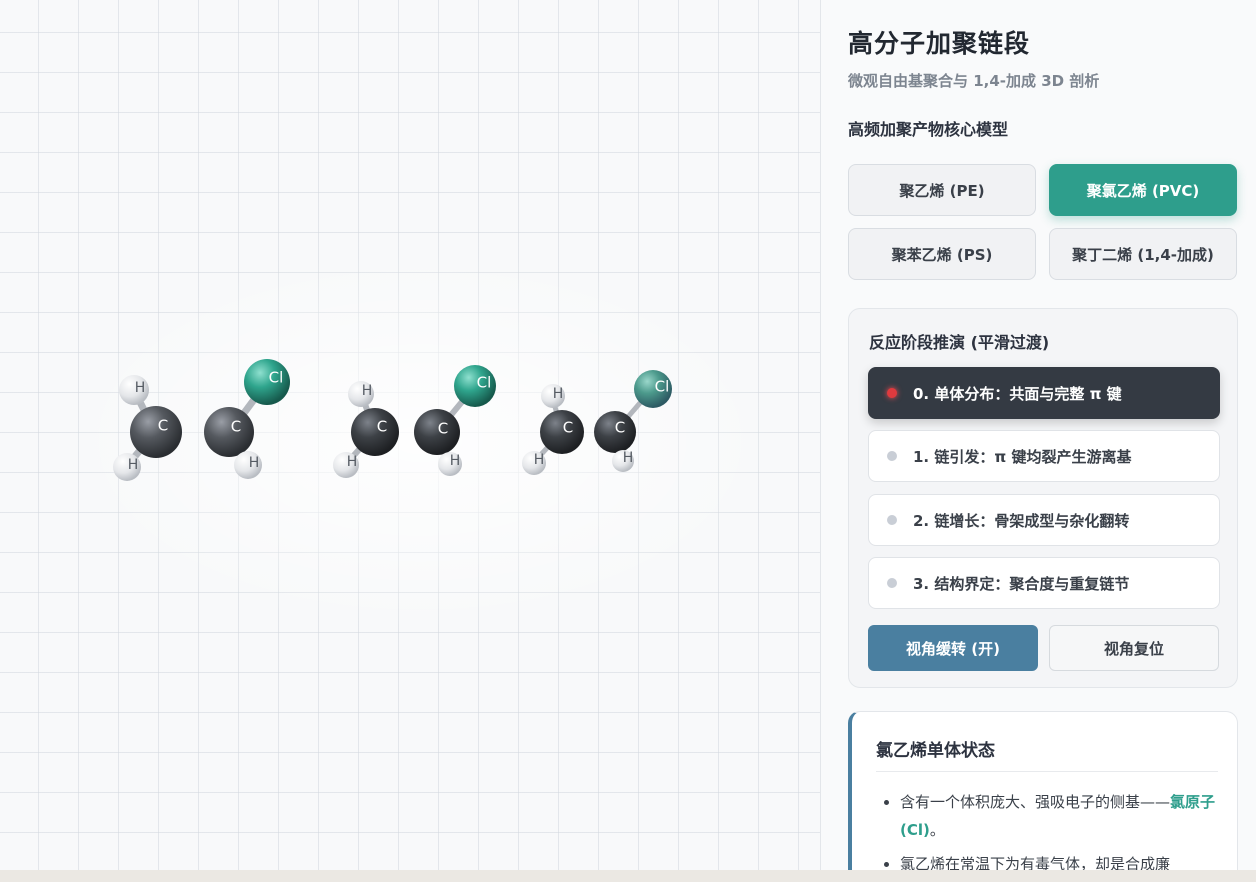  What do you see at coordinates (953, 648) in the screenshot?
I see `auto-rotate-button: 视角缓转 (开)` at bounding box center [953, 648].